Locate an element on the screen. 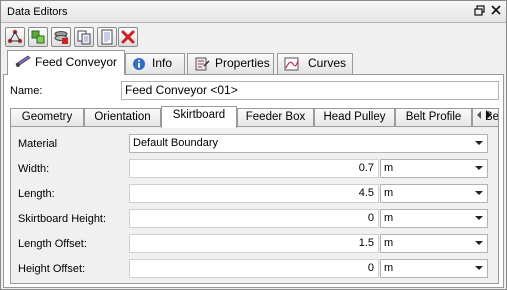  boxes-icon is located at coordinates (38, 37).